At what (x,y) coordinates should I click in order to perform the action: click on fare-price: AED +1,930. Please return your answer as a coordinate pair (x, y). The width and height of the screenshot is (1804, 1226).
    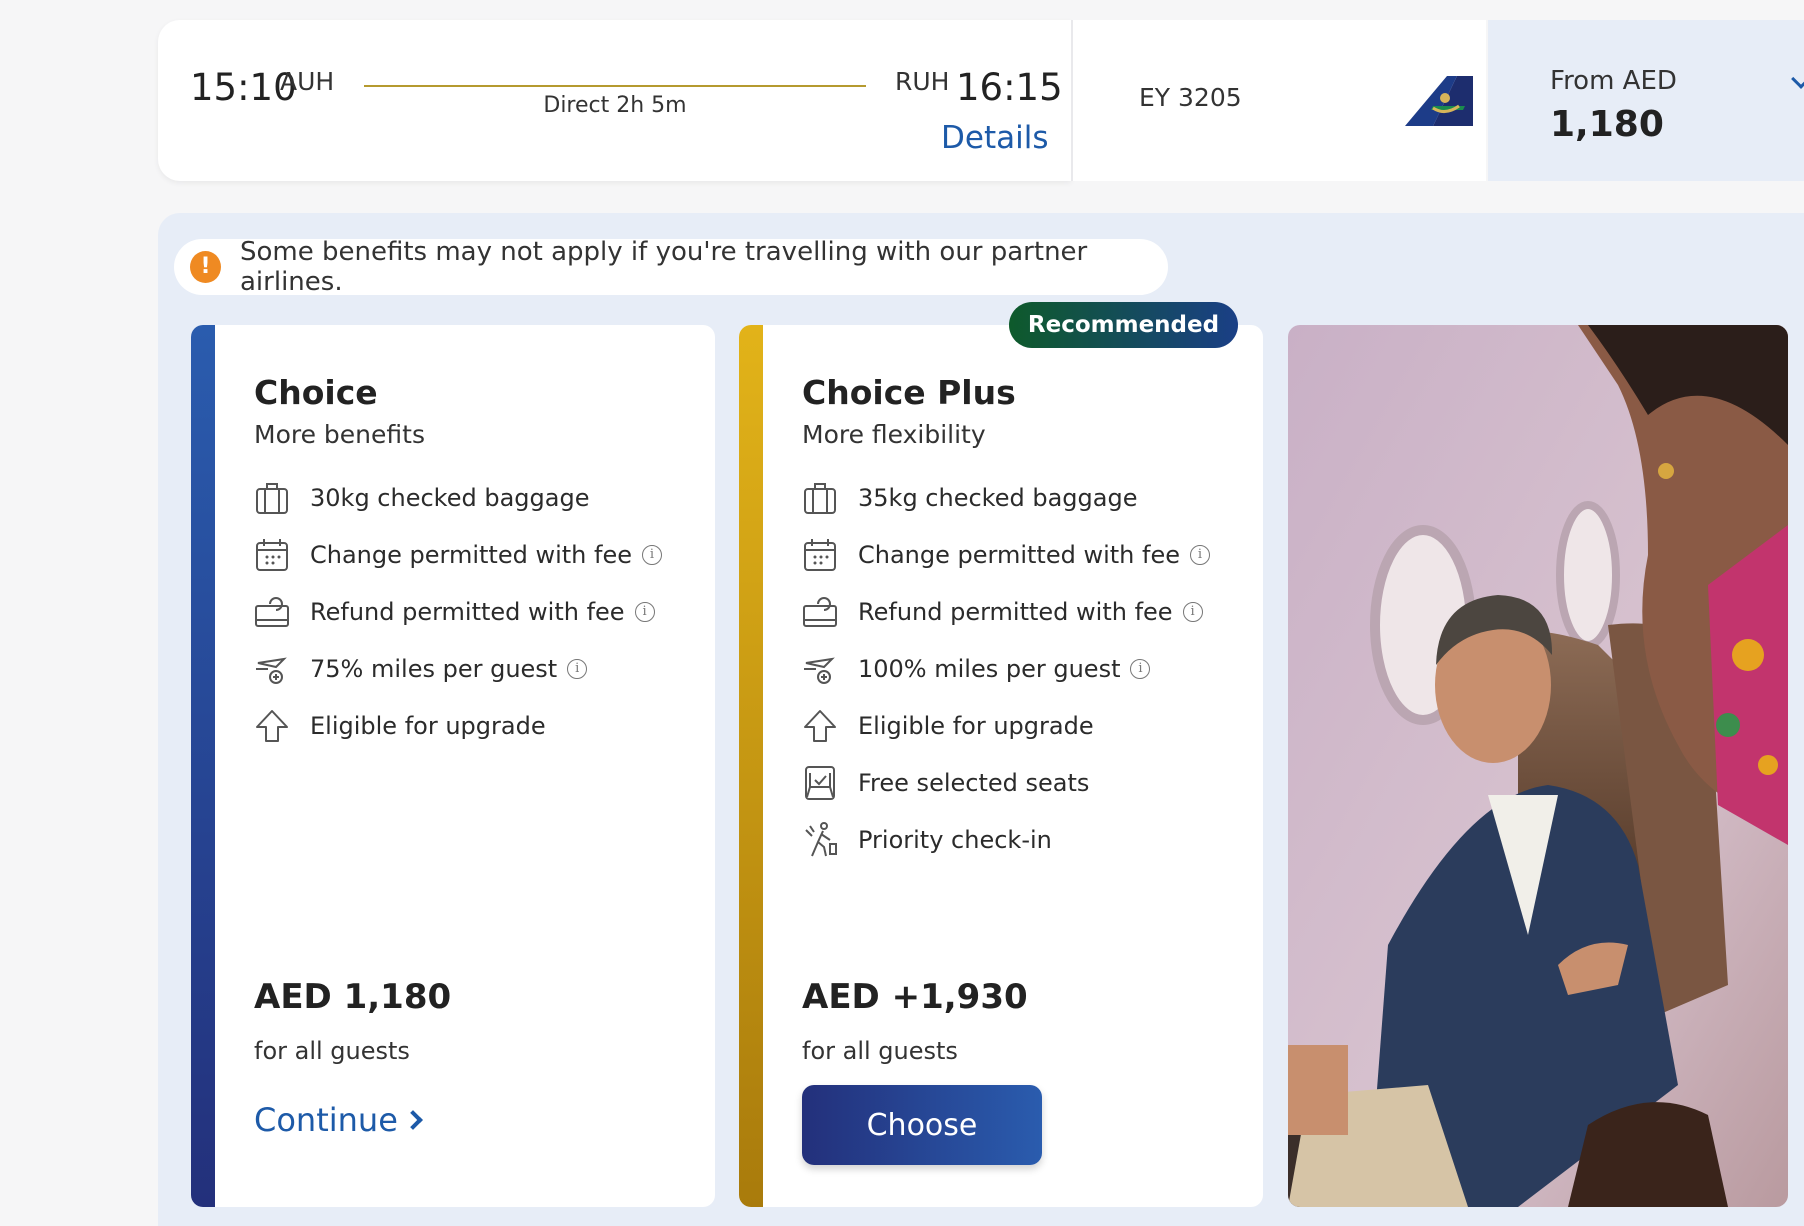
    Looking at the image, I should click on (915, 997).